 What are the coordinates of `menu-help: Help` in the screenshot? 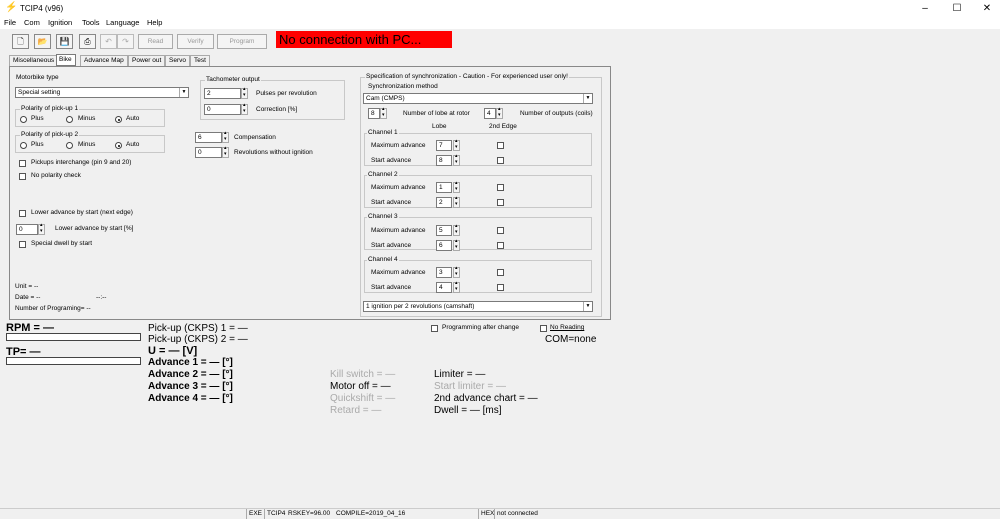 It's located at (154, 22).